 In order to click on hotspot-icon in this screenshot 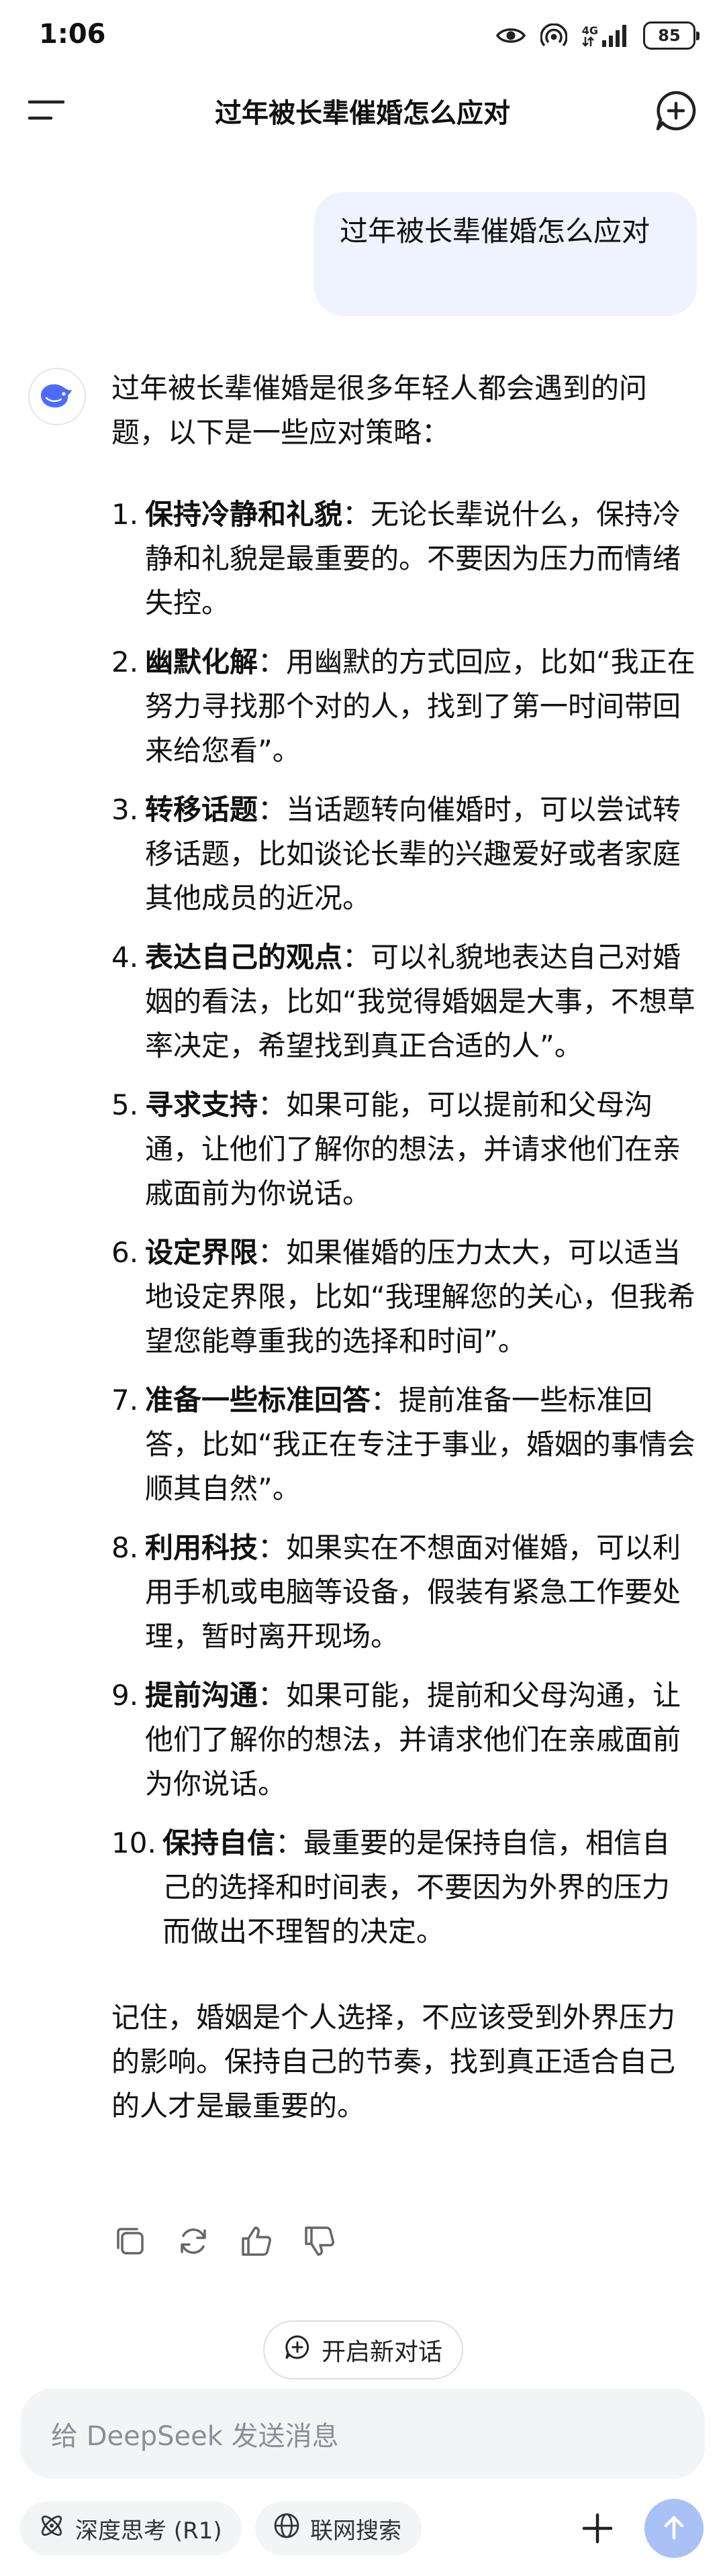, I will do `click(553, 35)`.